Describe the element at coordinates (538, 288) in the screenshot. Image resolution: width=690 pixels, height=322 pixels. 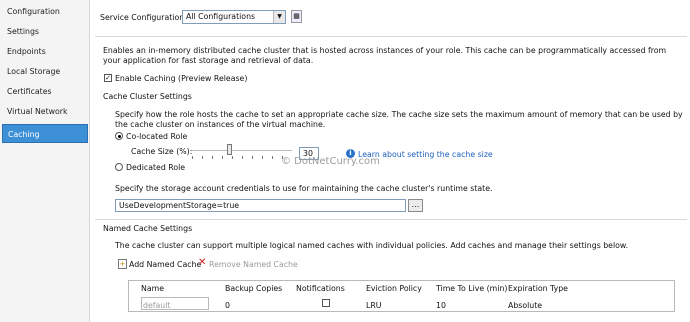
I see `column-header: Expiration Type` at that location.